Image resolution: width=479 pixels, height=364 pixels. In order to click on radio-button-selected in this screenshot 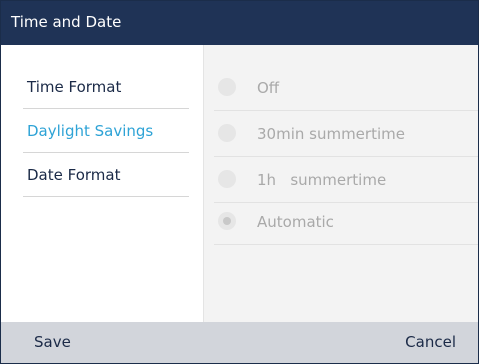, I will do `click(227, 221)`.